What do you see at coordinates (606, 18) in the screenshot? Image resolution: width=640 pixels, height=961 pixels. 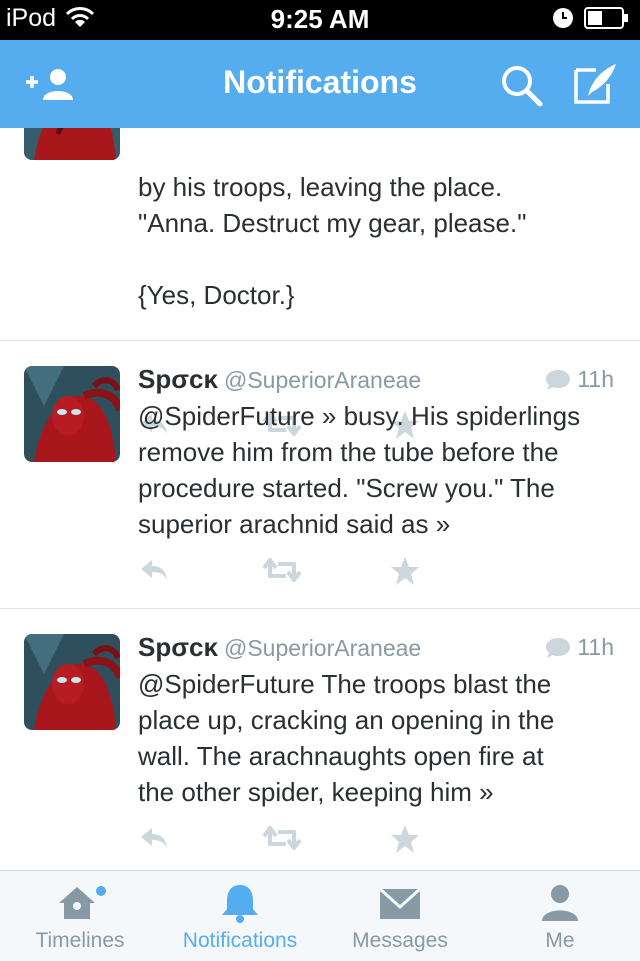 I see `battery-icon` at bounding box center [606, 18].